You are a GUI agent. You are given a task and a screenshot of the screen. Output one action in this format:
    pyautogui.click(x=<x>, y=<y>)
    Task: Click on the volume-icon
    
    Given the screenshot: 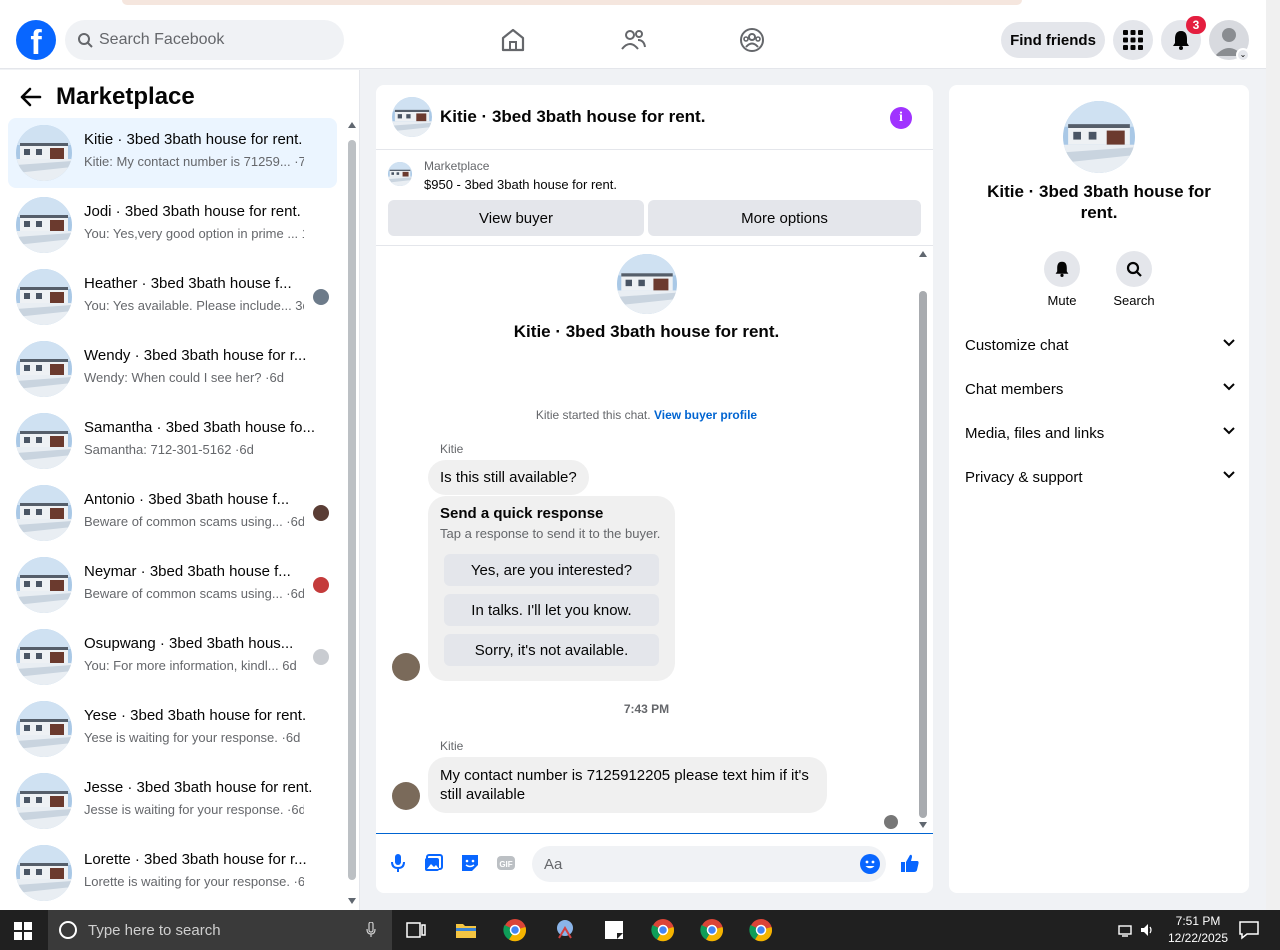 What is the action you would take?
    pyautogui.click(x=1148, y=930)
    